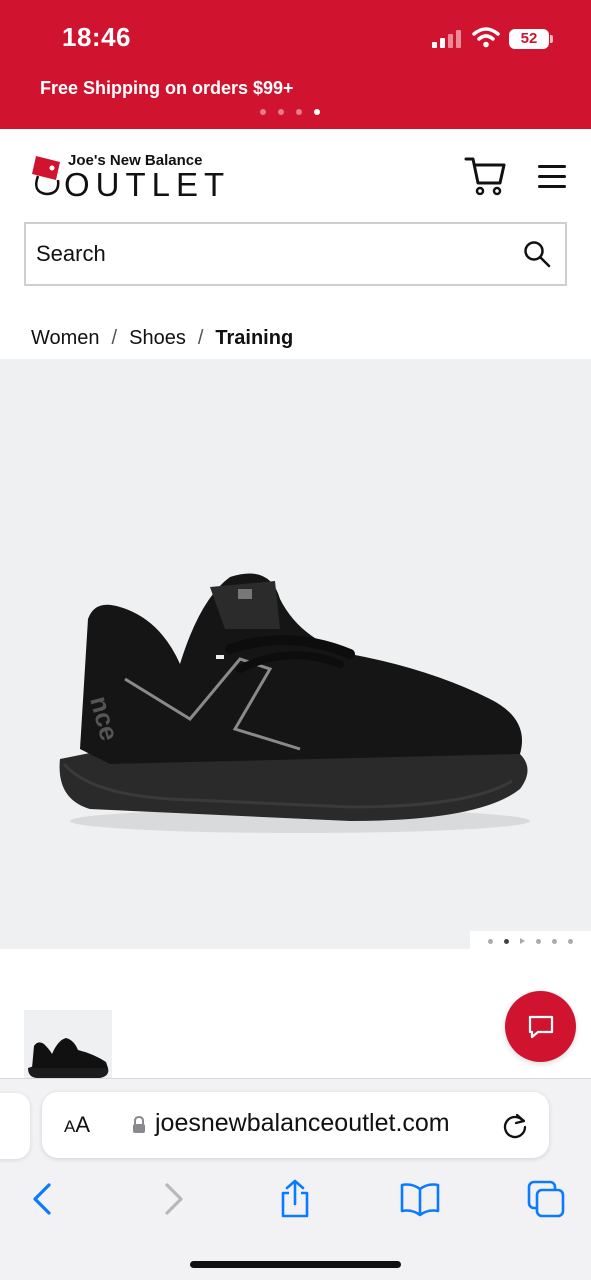  I want to click on share-icon, so click(295, 1199).